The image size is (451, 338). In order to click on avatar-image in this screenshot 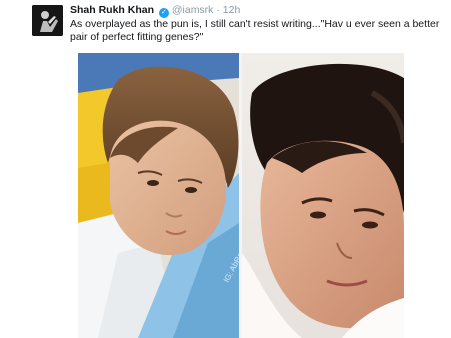, I will do `click(47, 20)`.